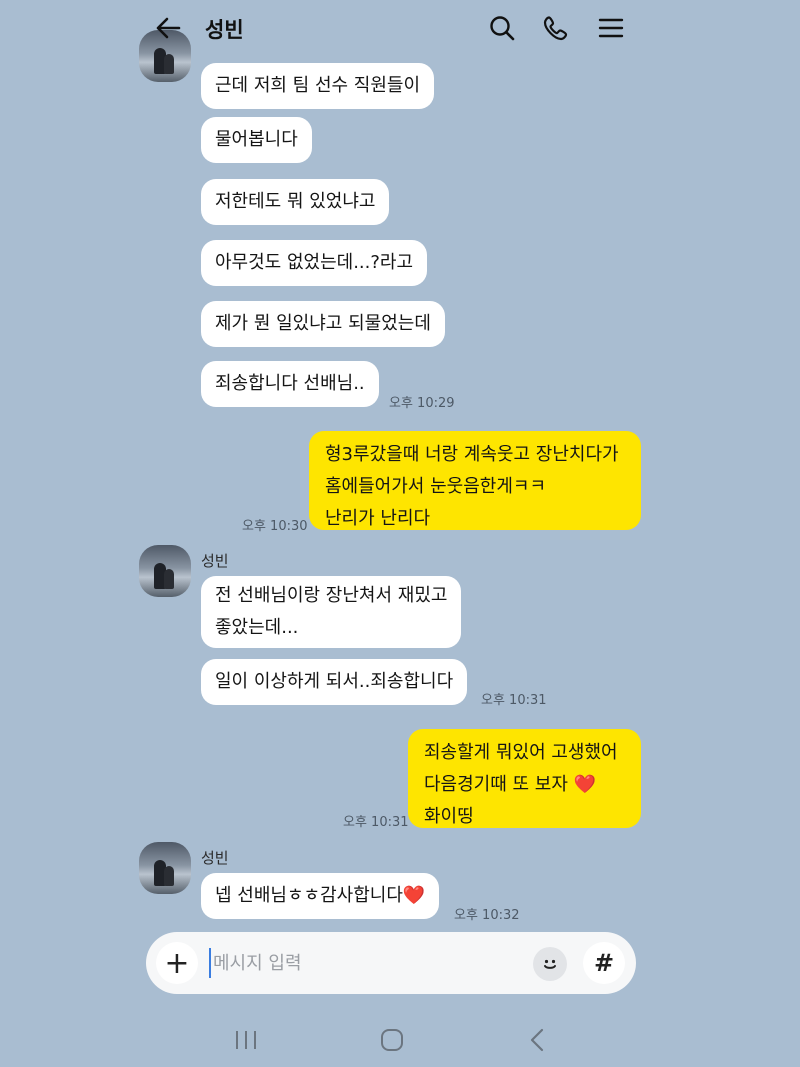 This screenshot has height=1067, width=800. What do you see at coordinates (366, 963) in the screenshot?
I see `message-input` at bounding box center [366, 963].